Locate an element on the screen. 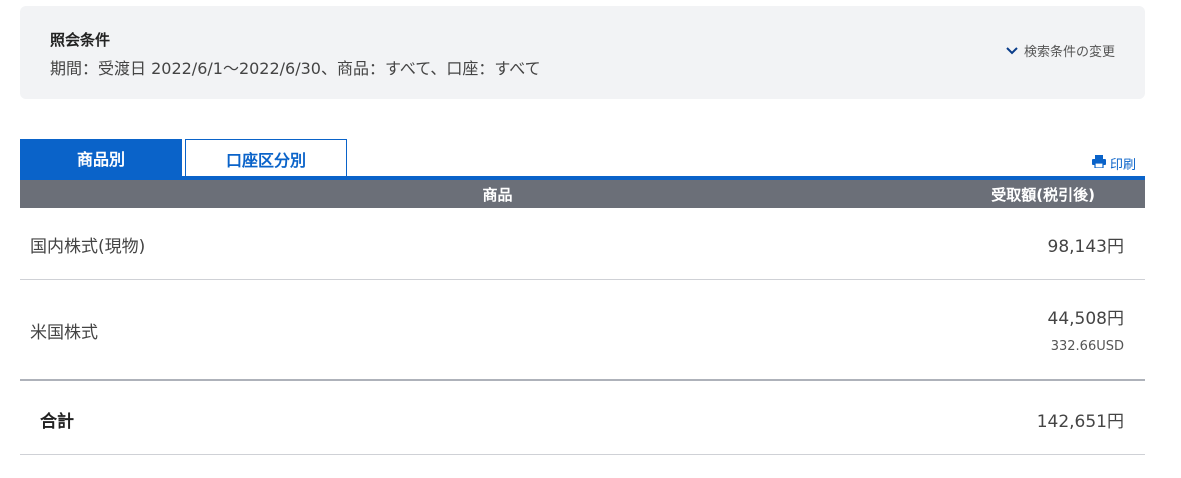  printer-icon is located at coordinates (1098, 163).